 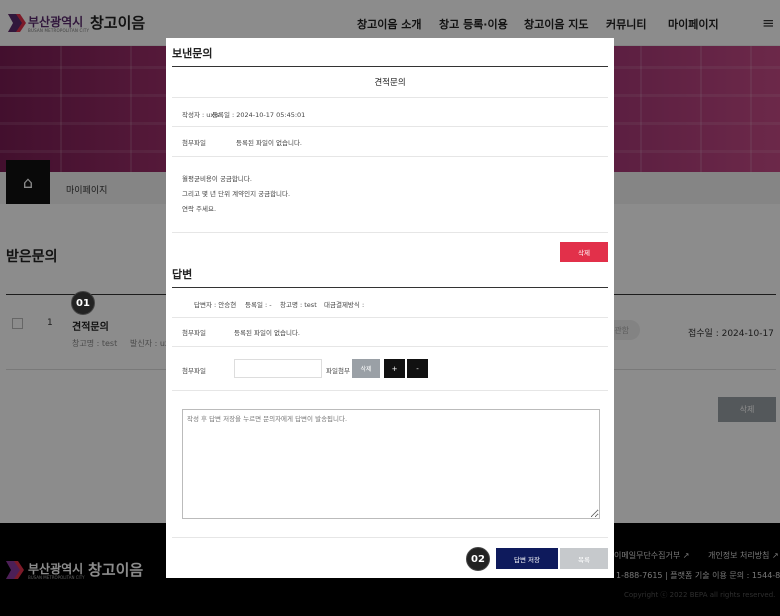 What do you see at coordinates (269, 143) in the screenshot?
I see `attach-none-text: 등록된 파일이 없습니다.` at bounding box center [269, 143].